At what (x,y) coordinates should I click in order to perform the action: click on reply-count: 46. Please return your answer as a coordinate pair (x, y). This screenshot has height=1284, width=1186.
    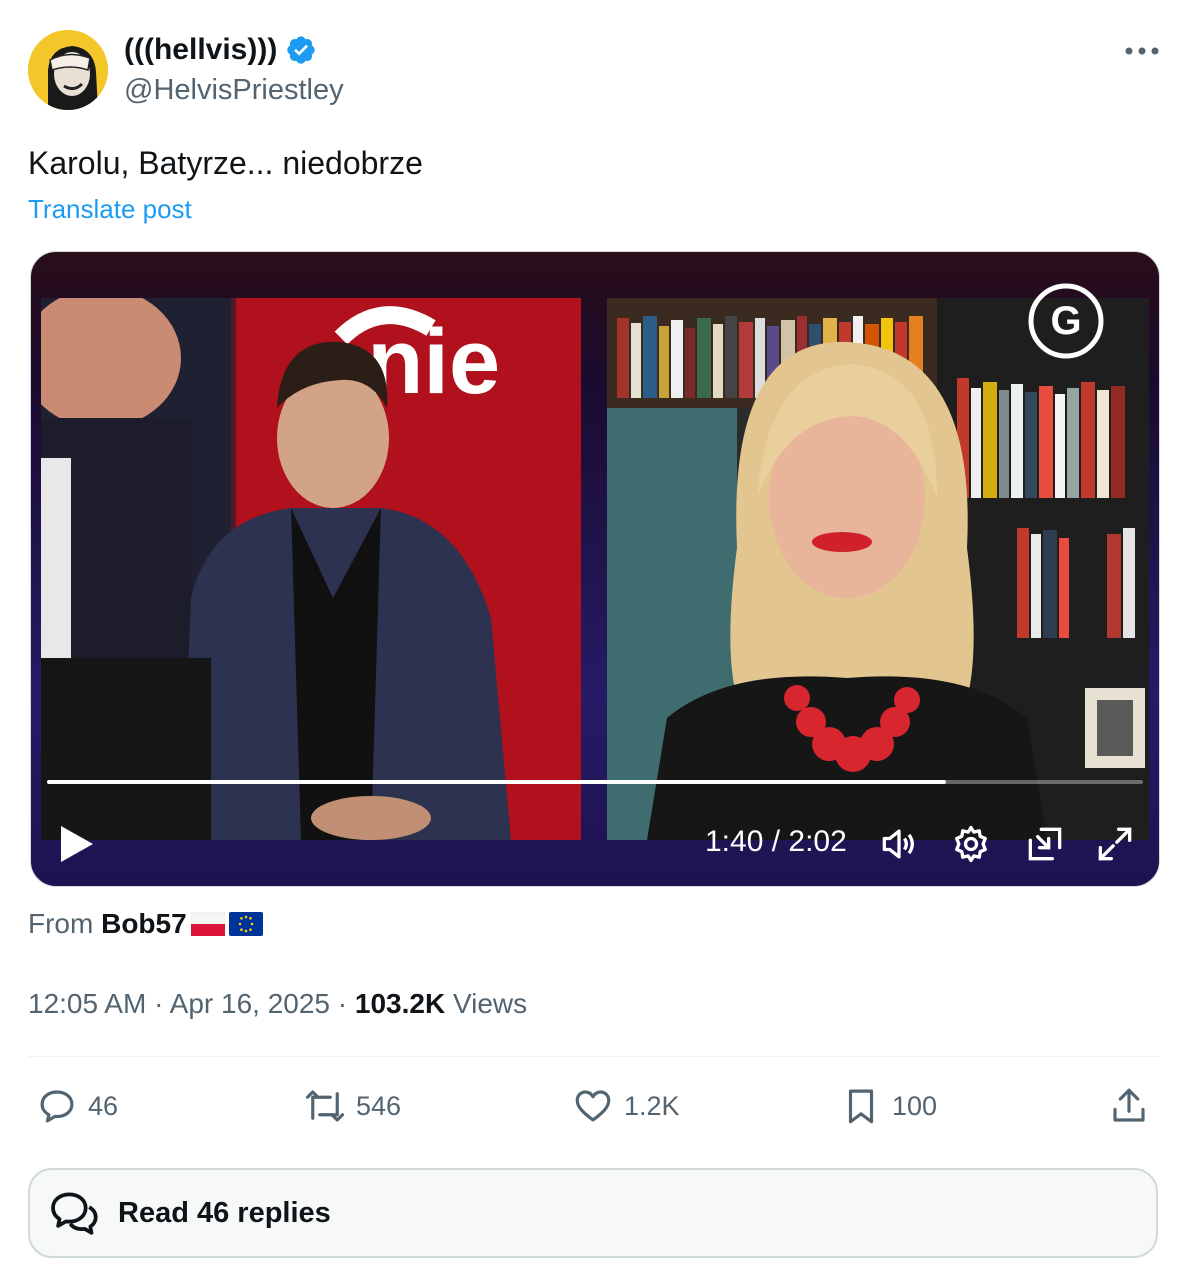
    Looking at the image, I should click on (103, 1105).